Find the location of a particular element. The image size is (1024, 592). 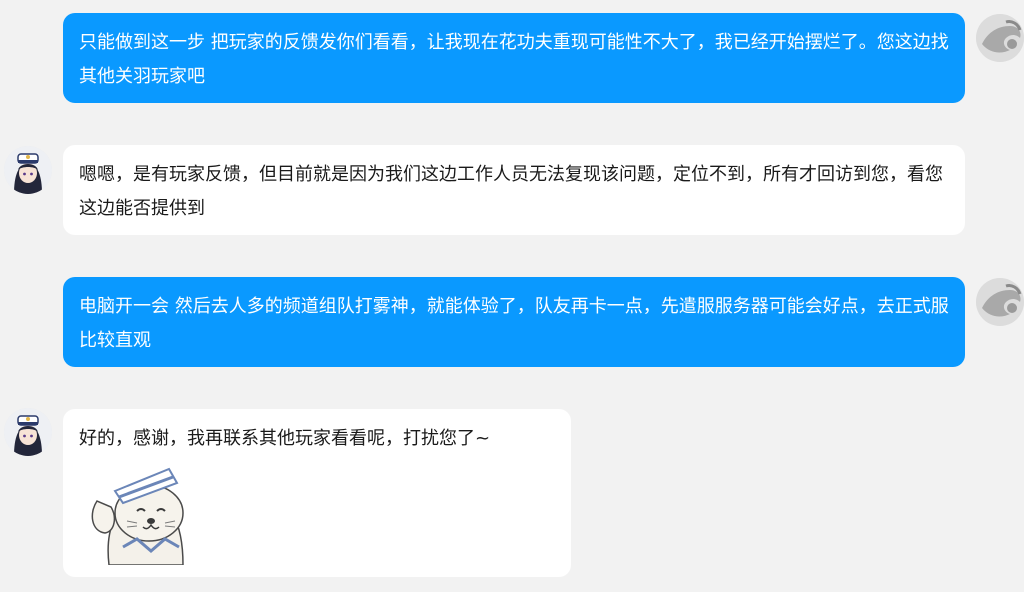

saluting-otter-sticker is located at coordinates (135, 513).